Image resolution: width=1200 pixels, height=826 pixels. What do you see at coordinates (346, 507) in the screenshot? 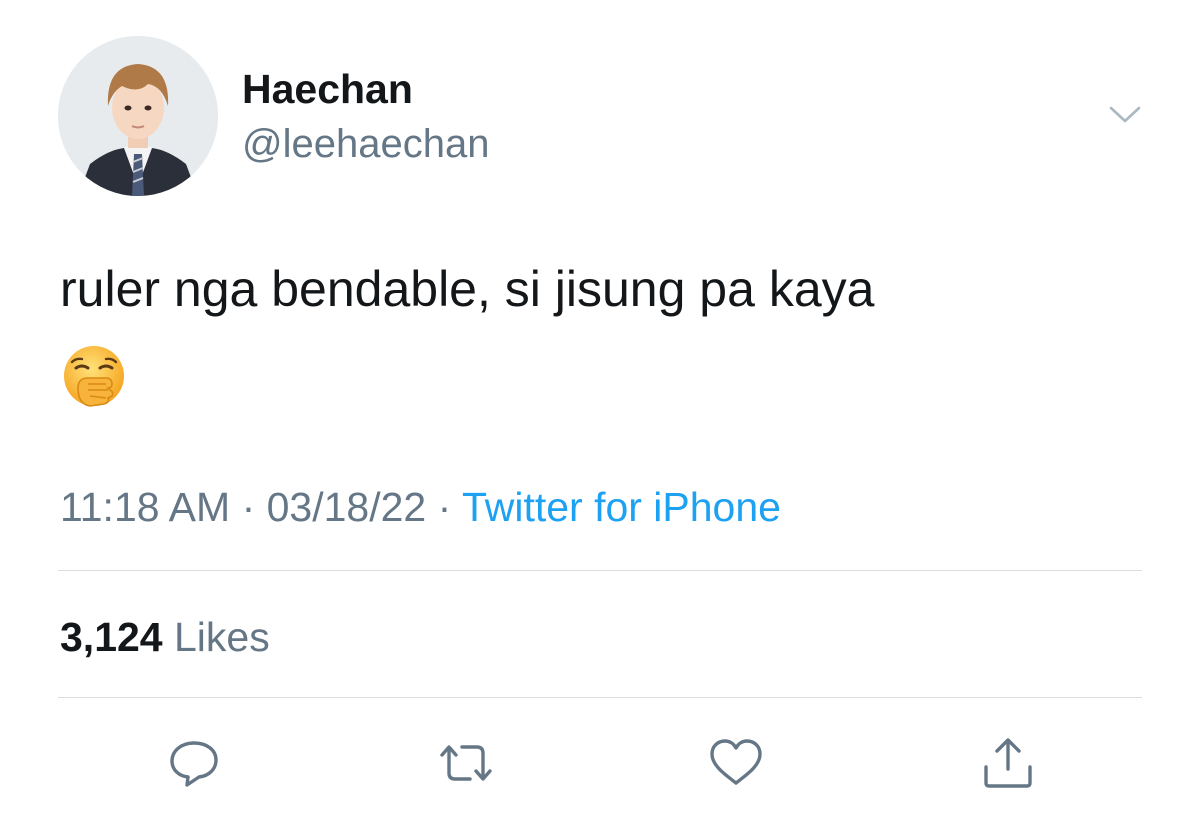
I see `tweet-date: 03/18/22` at bounding box center [346, 507].